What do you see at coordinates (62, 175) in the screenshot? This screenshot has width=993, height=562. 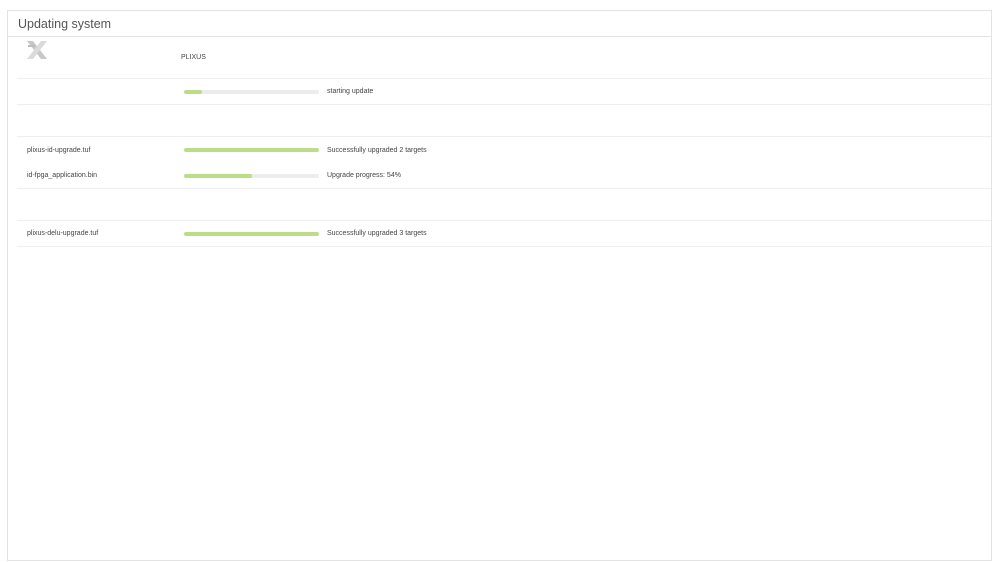 I see `file-name: id-fpga_application.bin` at bounding box center [62, 175].